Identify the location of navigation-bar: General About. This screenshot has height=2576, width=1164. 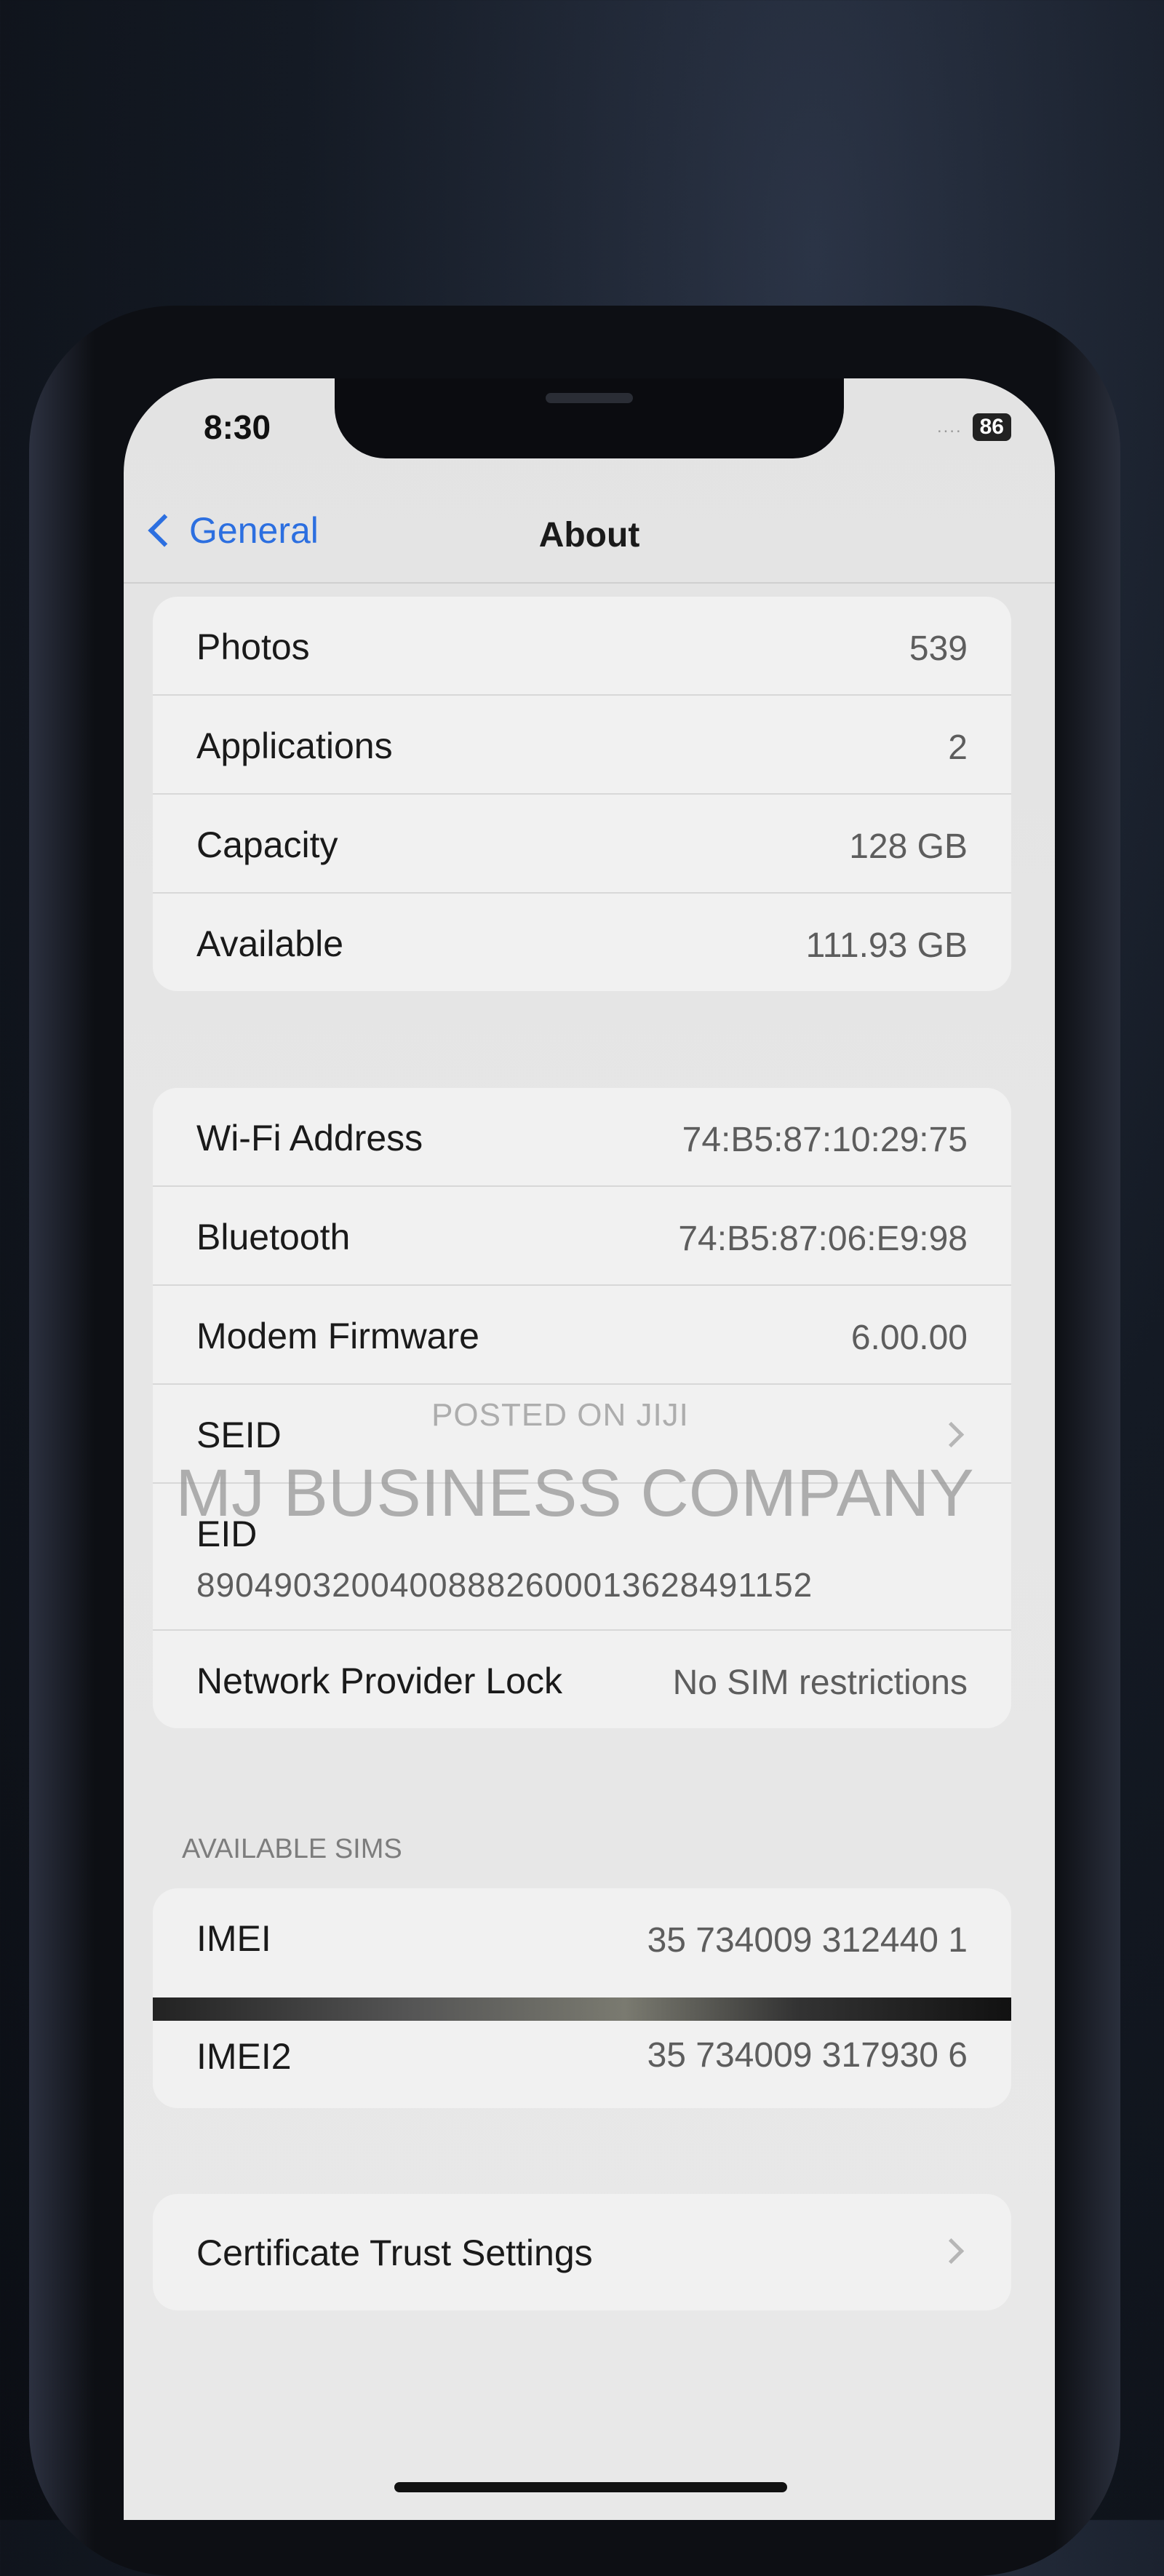
(589, 536).